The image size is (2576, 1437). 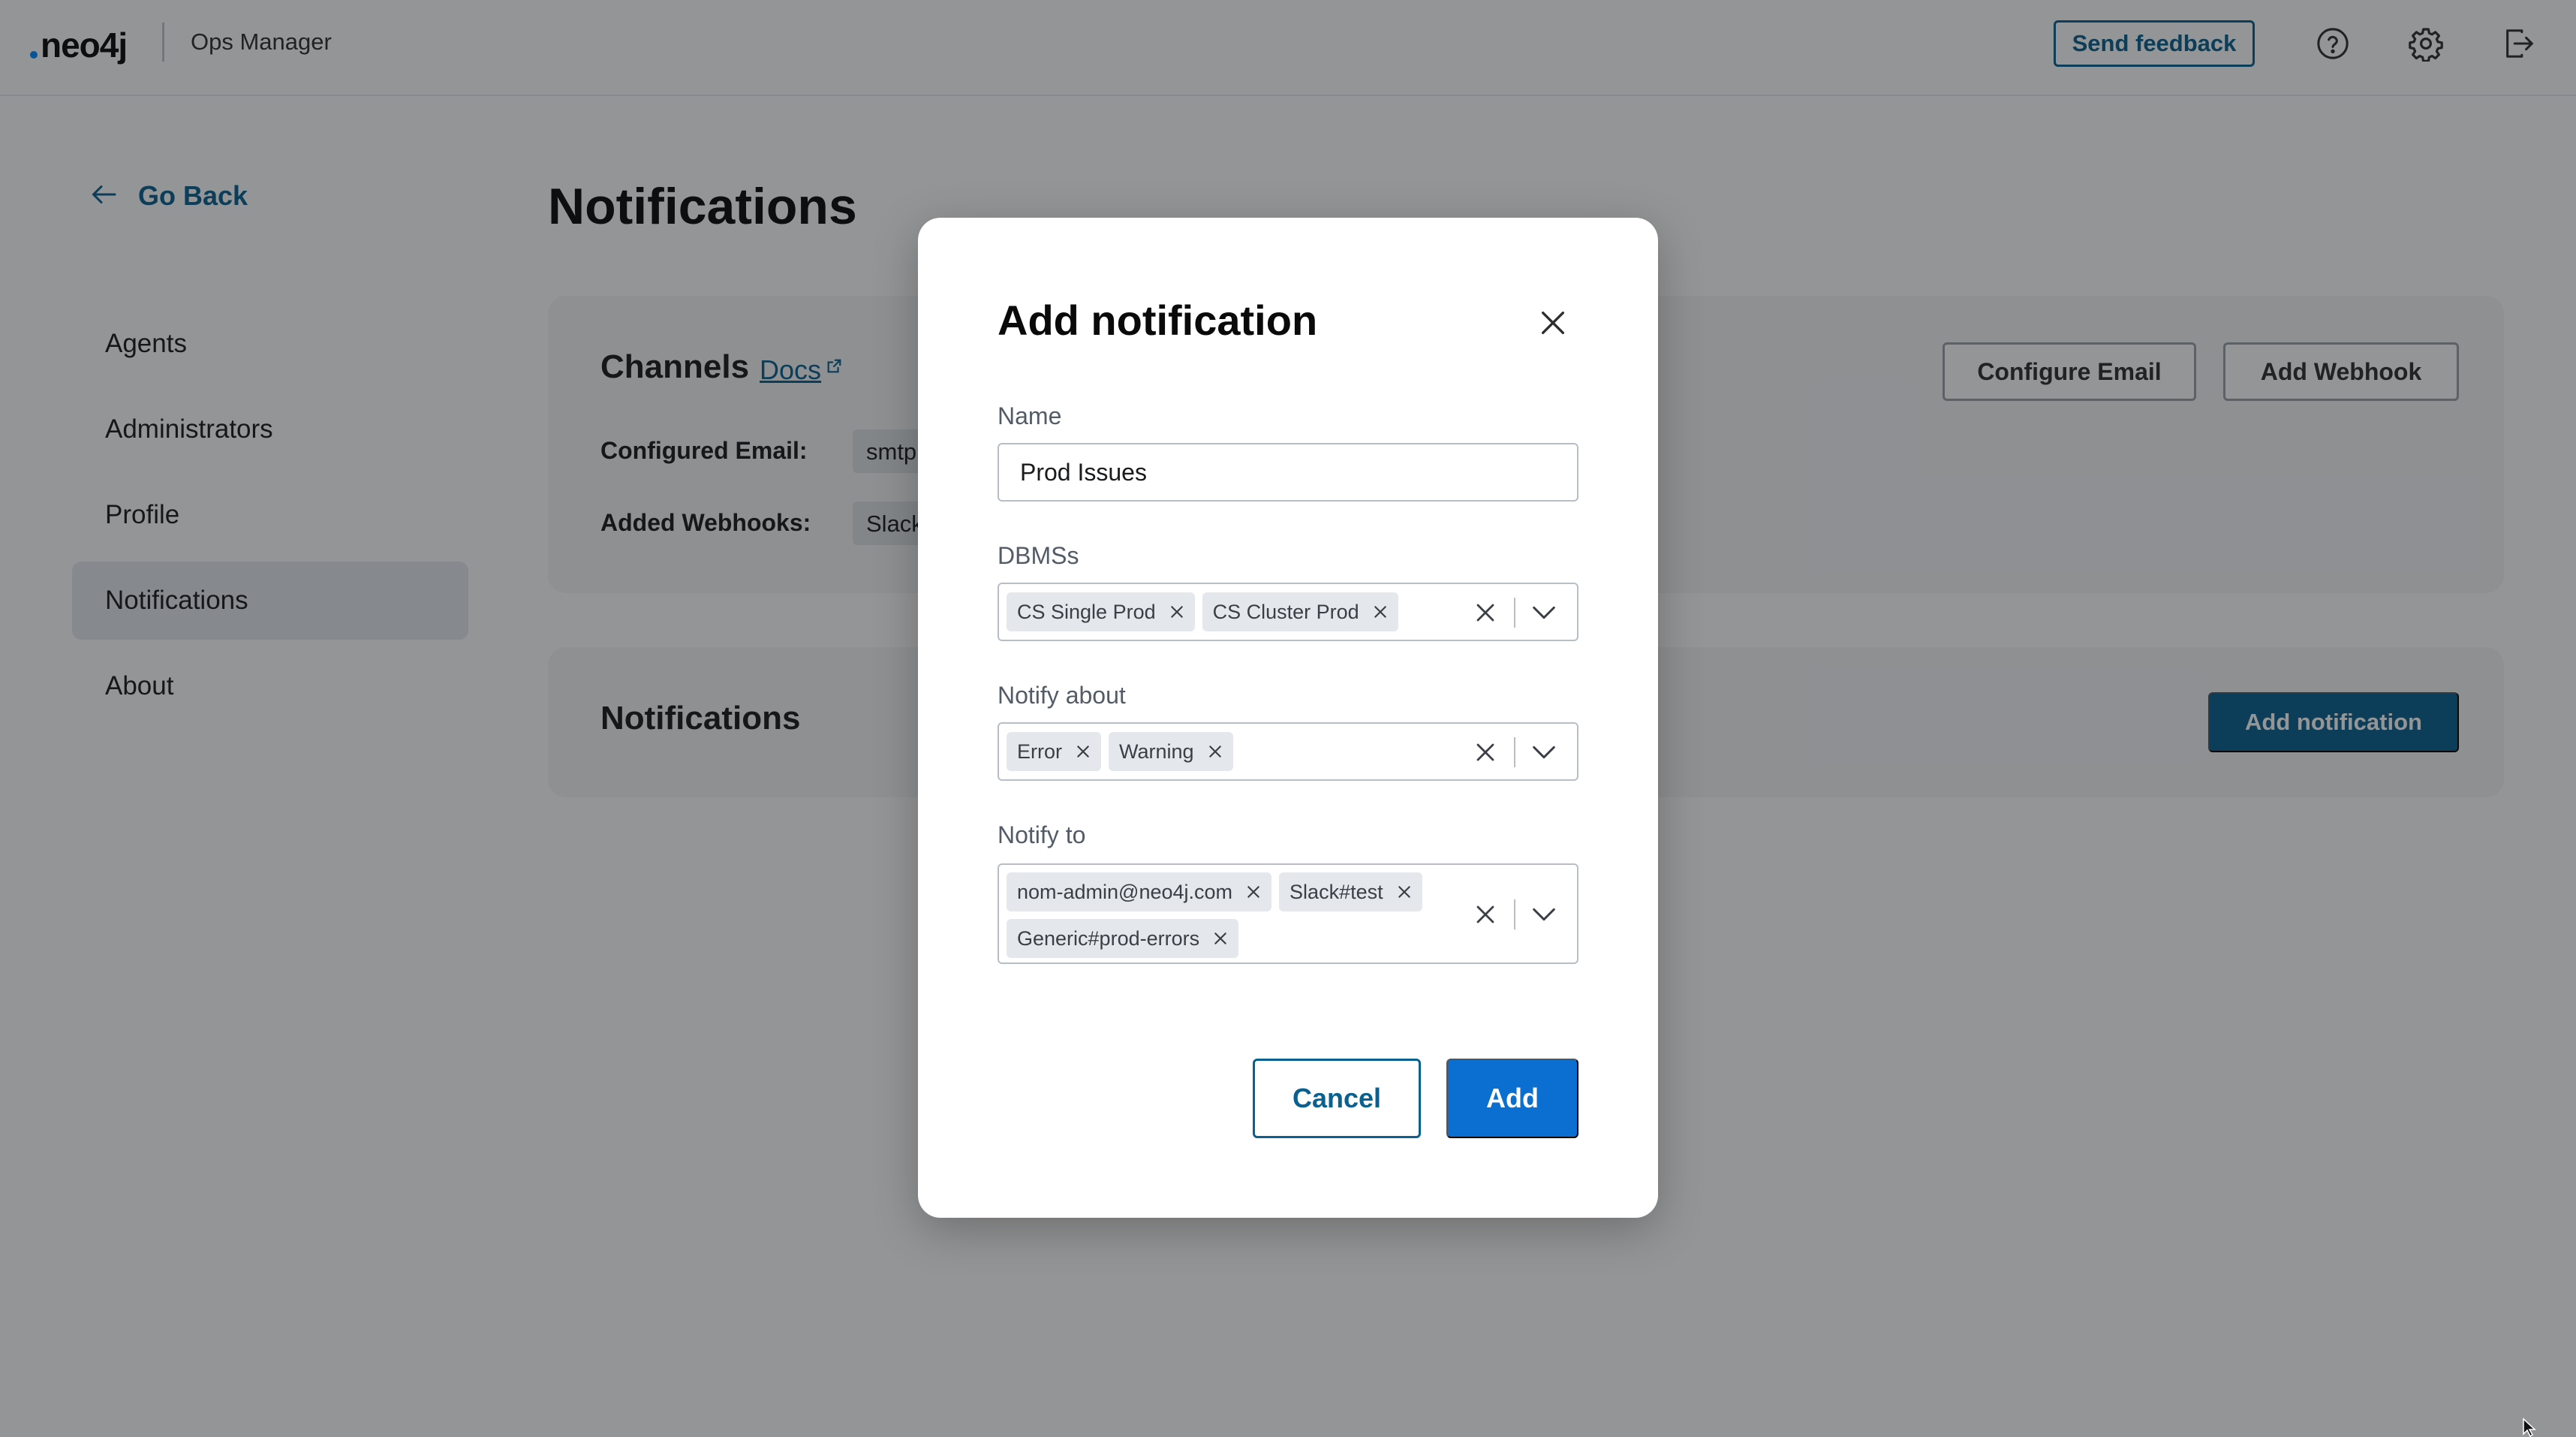 I want to click on tag-label: Slack#test, so click(x=1336, y=891).